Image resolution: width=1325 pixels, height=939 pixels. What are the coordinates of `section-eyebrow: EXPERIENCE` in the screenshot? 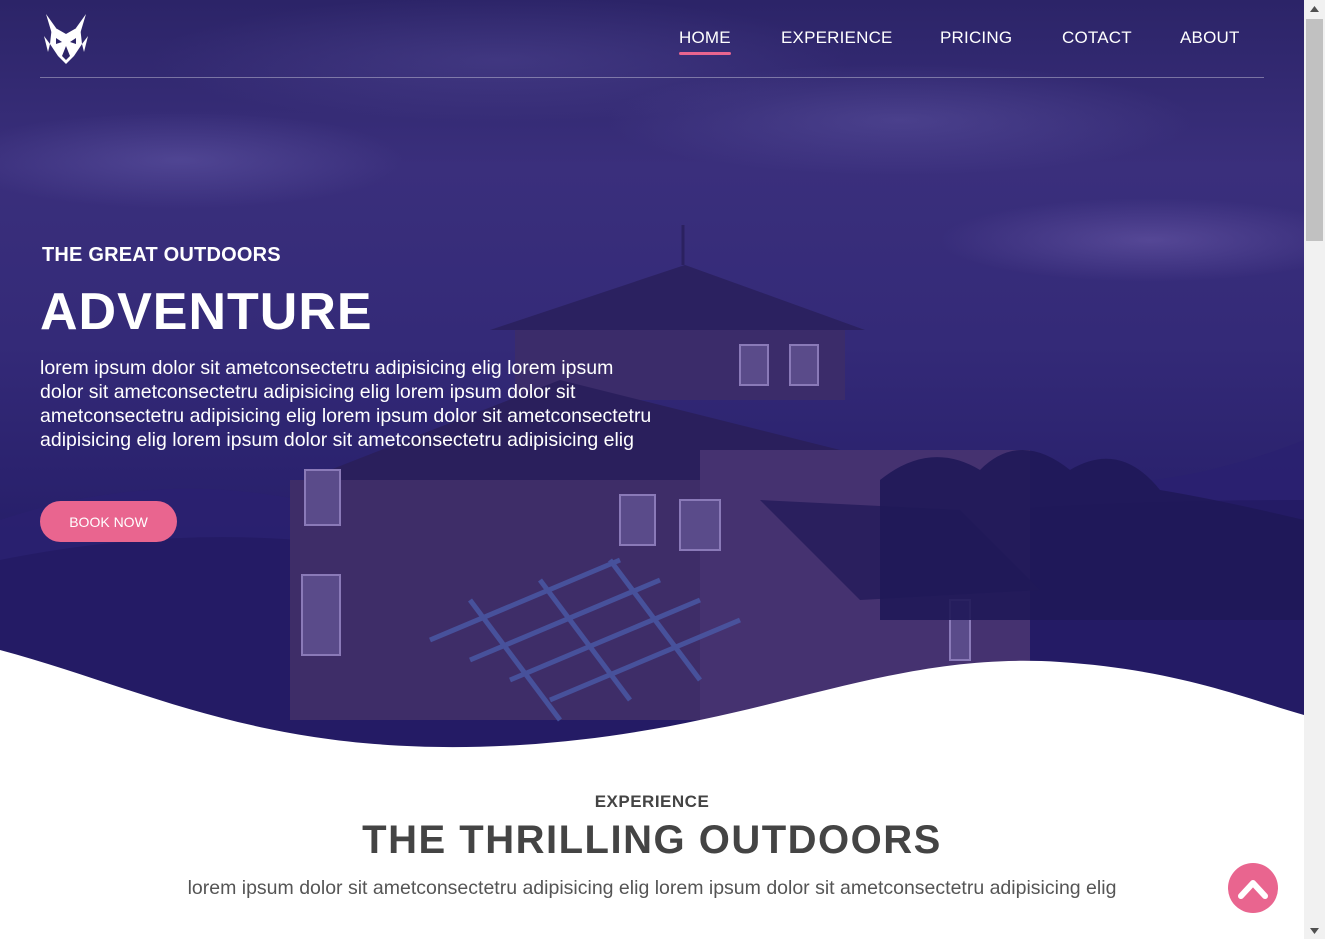 It's located at (652, 801).